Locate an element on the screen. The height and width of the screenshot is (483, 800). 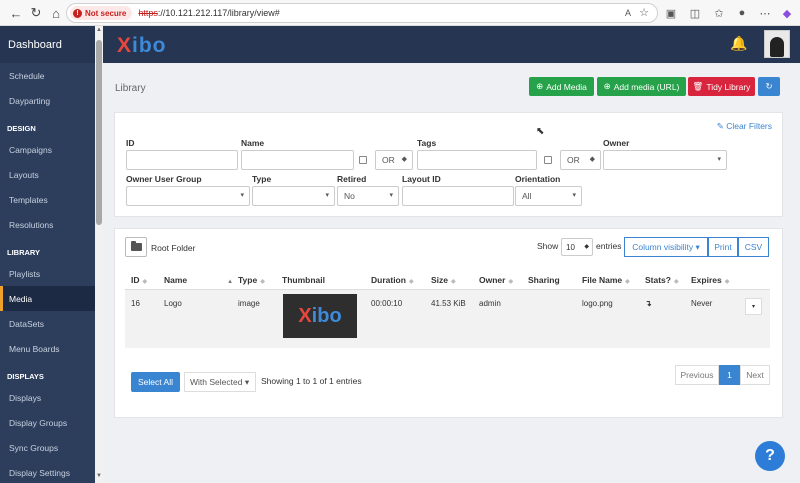
read-aloud-icon: A is located at coordinates (628, 13).